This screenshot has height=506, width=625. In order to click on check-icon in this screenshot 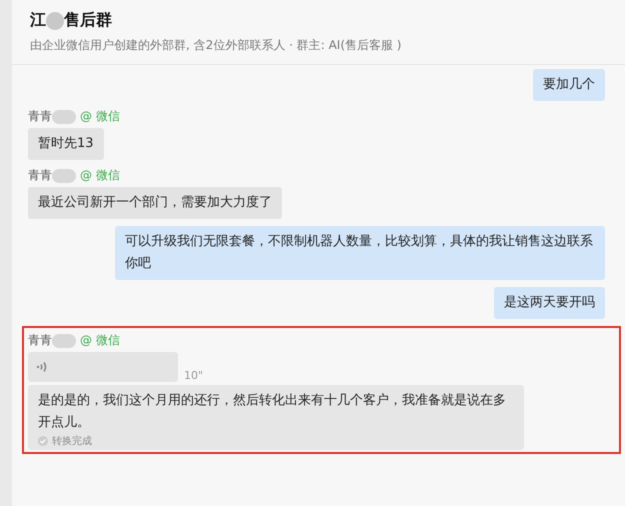, I will do `click(43, 441)`.